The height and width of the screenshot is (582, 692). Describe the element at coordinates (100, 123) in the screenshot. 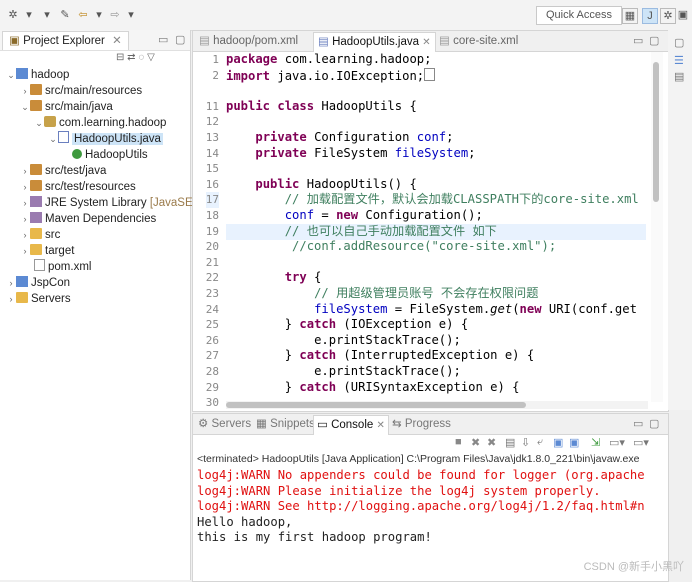

I see `tree-item-package: ⌄ com.learning.hadoop` at that location.